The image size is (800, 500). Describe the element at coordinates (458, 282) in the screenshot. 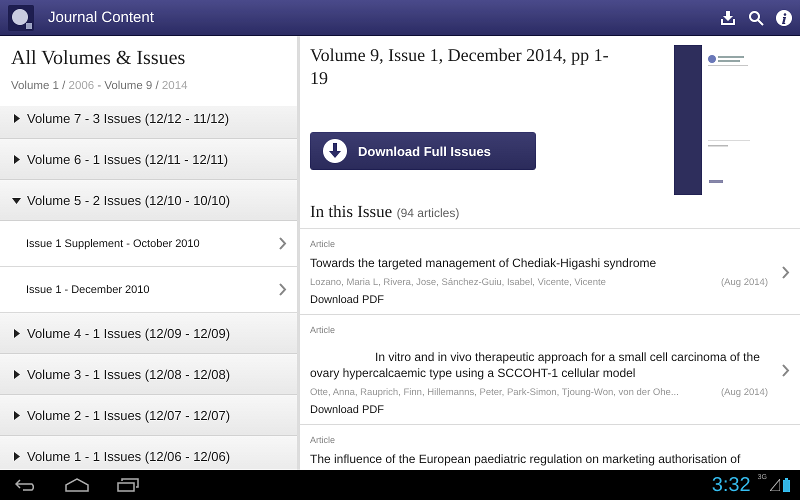

I see `article-authors: Lozano, Maria L, Rivera, Jose, Sánchez-Guiu, Isabel, Vicente, Vicente` at that location.